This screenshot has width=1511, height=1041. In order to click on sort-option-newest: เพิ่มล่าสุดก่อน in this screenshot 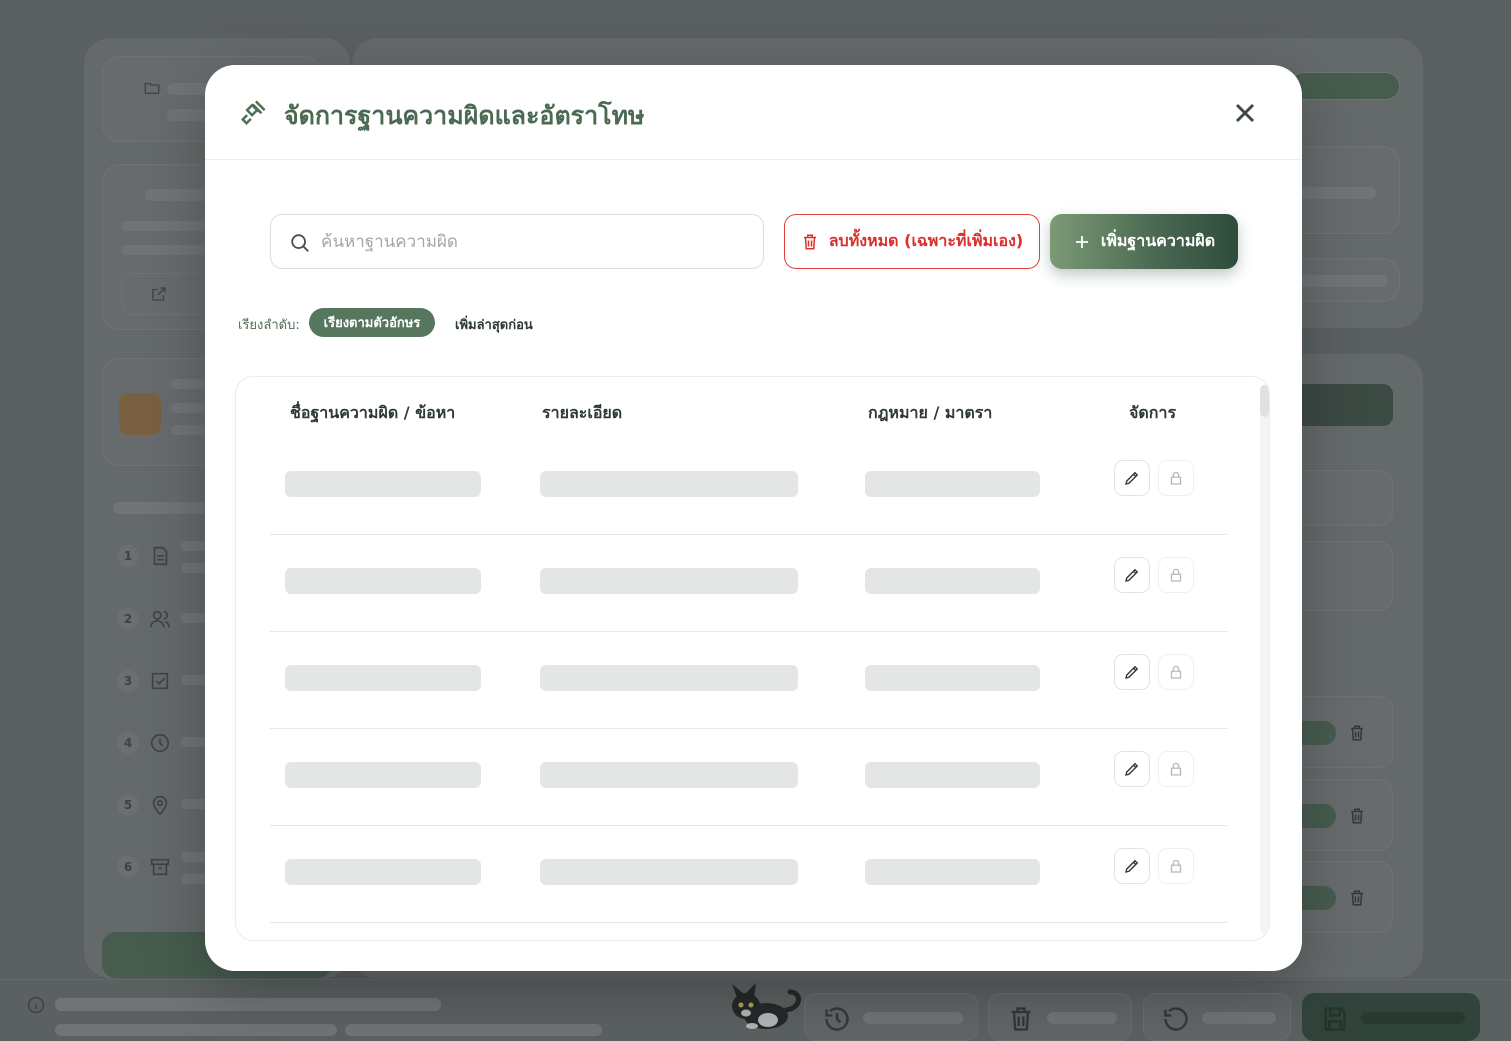, I will do `click(494, 324)`.